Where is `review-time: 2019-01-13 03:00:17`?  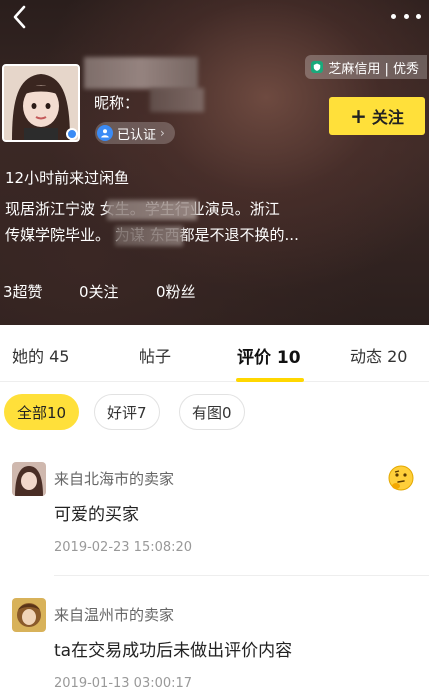
review-time: 2019-01-13 03:00:17 is located at coordinates (123, 683).